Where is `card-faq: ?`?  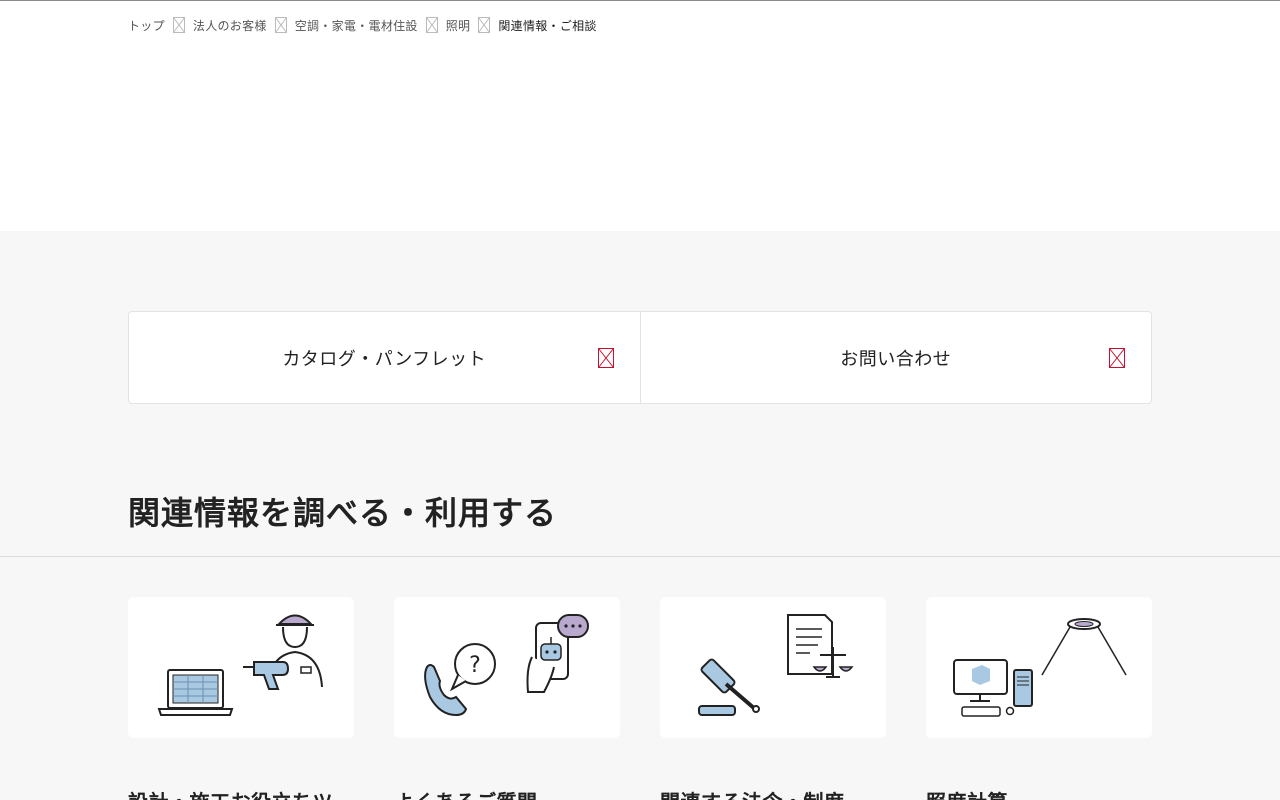 card-faq: ? is located at coordinates (507, 667).